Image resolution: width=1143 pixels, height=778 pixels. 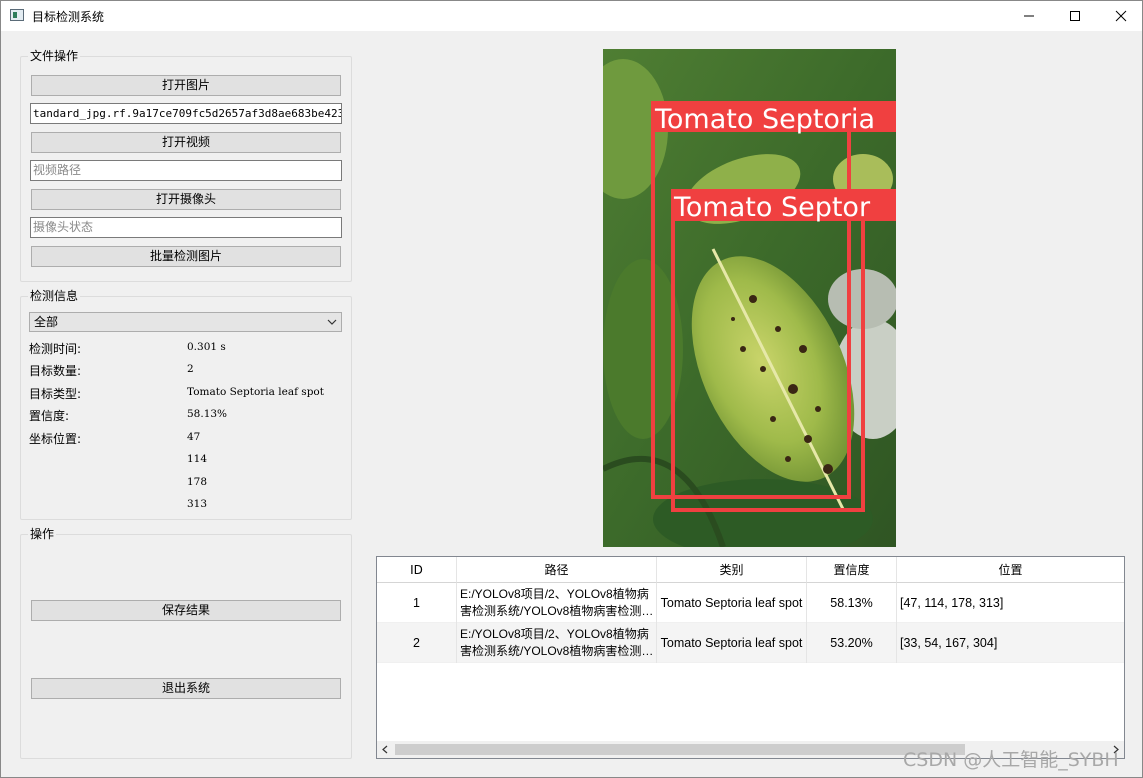 What do you see at coordinates (42, 534) in the screenshot?
I see `ops-title: 操作` at bounding box center [42, 534].